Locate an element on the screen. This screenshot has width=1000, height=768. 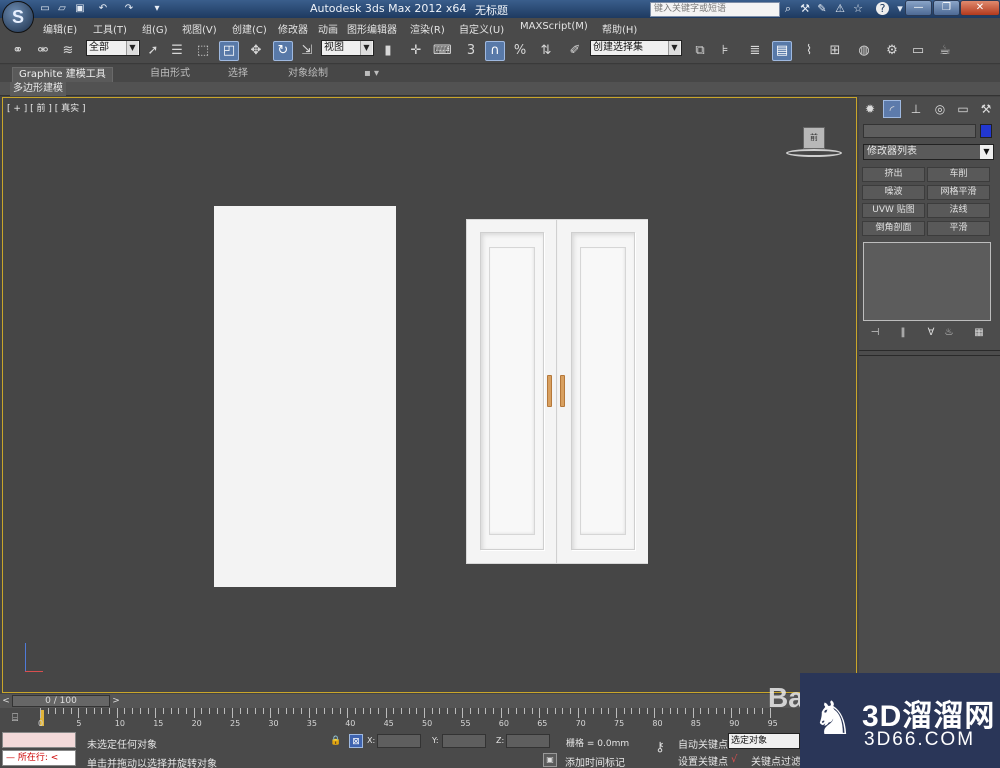
quick-access-dropdown-icon: ▾ is located at coordinates (157, 8).